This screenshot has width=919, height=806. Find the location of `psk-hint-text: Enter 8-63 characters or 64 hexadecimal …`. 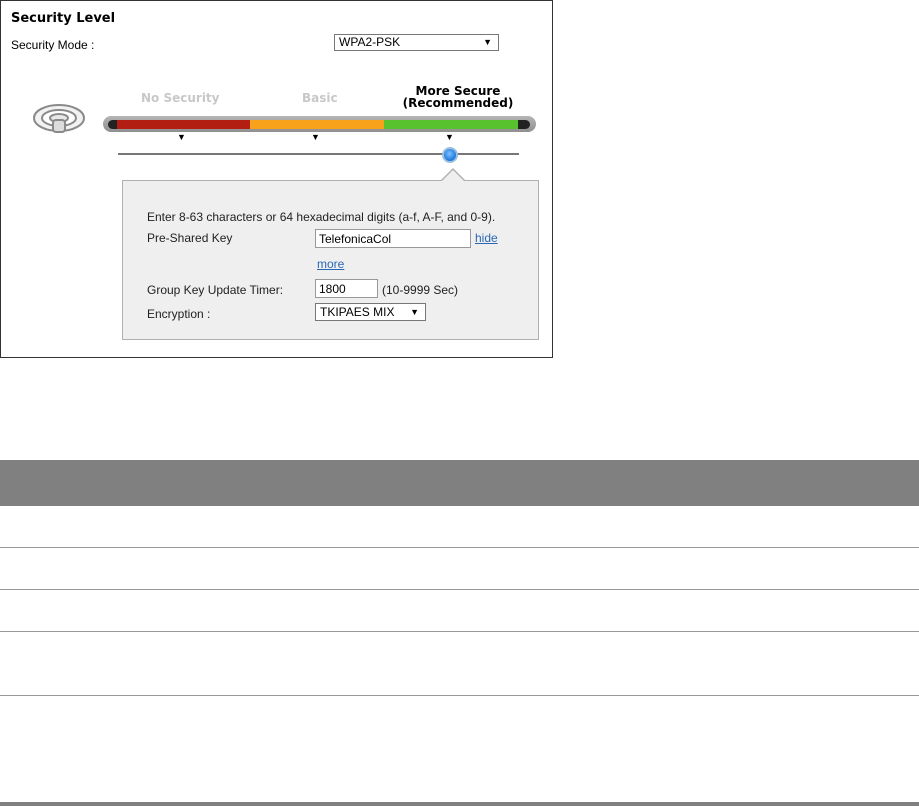

psk-hint-text: Enter 8-63 characters or 64 hexadecimal … is located at coordinates (321, 217).